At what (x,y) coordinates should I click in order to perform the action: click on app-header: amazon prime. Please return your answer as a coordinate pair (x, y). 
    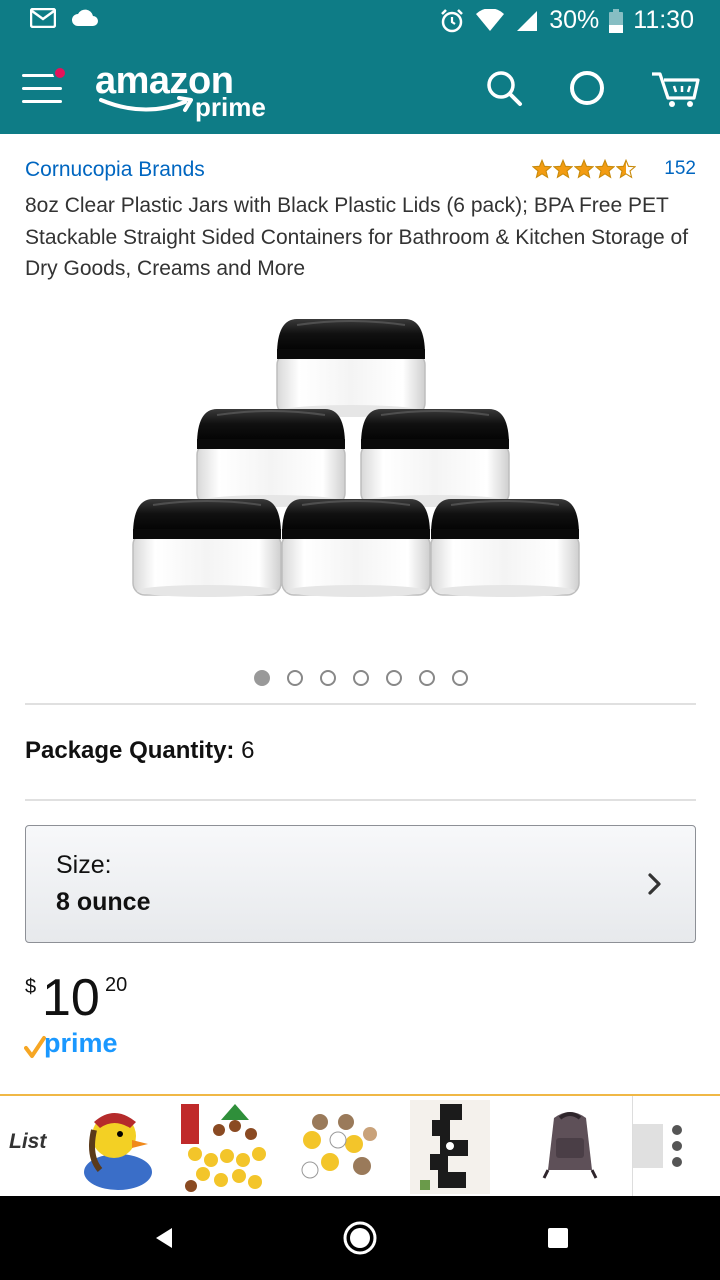
    Looking at the image, I should click on (360, 89).